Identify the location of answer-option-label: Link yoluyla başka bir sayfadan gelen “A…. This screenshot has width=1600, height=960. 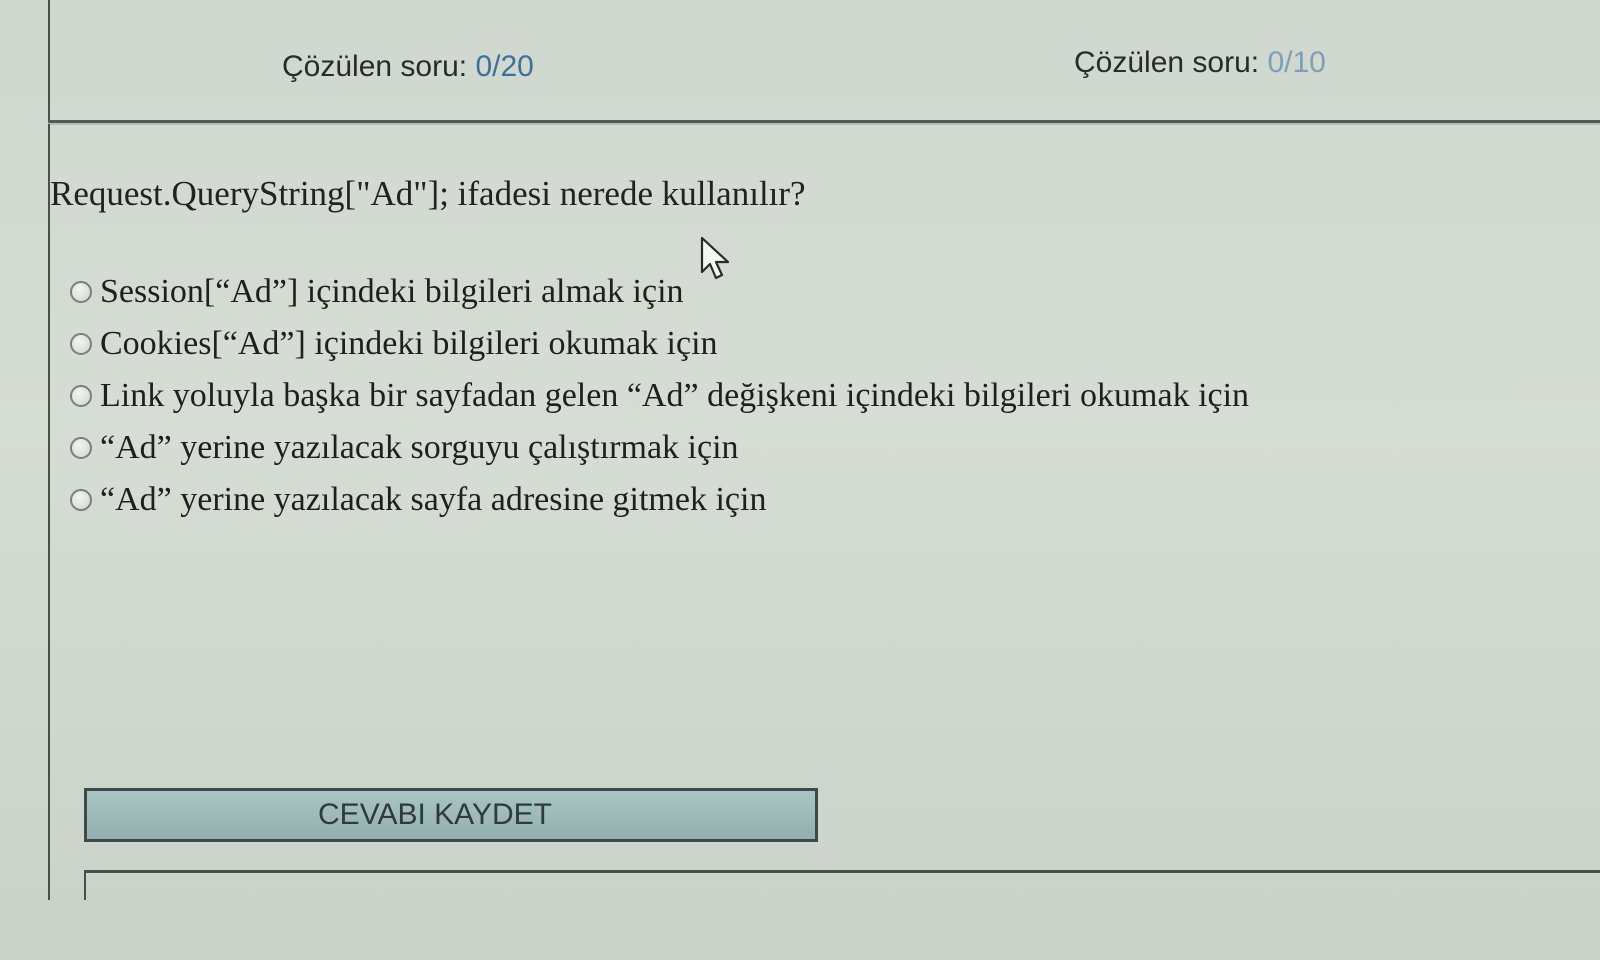
(675, 395).